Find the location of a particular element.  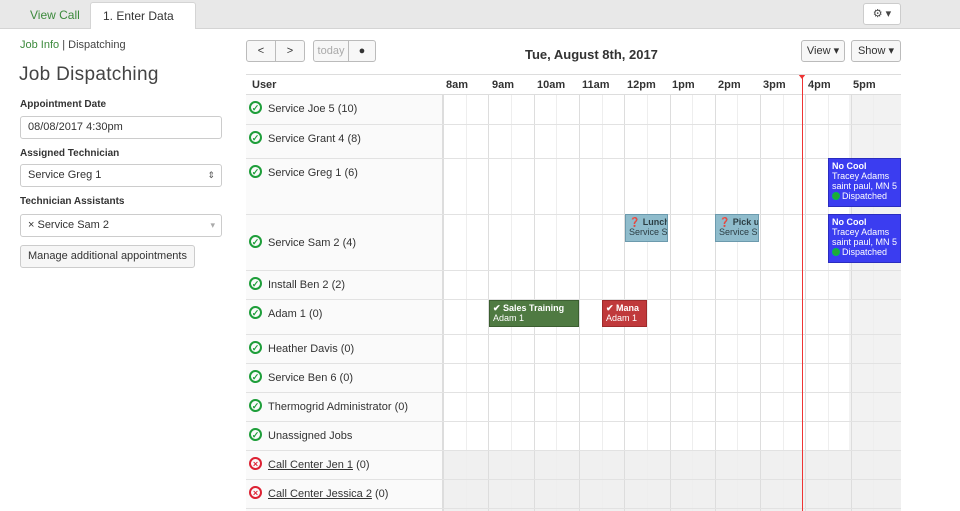

chevron-right-icon: > is located at coordinates (290, 51).